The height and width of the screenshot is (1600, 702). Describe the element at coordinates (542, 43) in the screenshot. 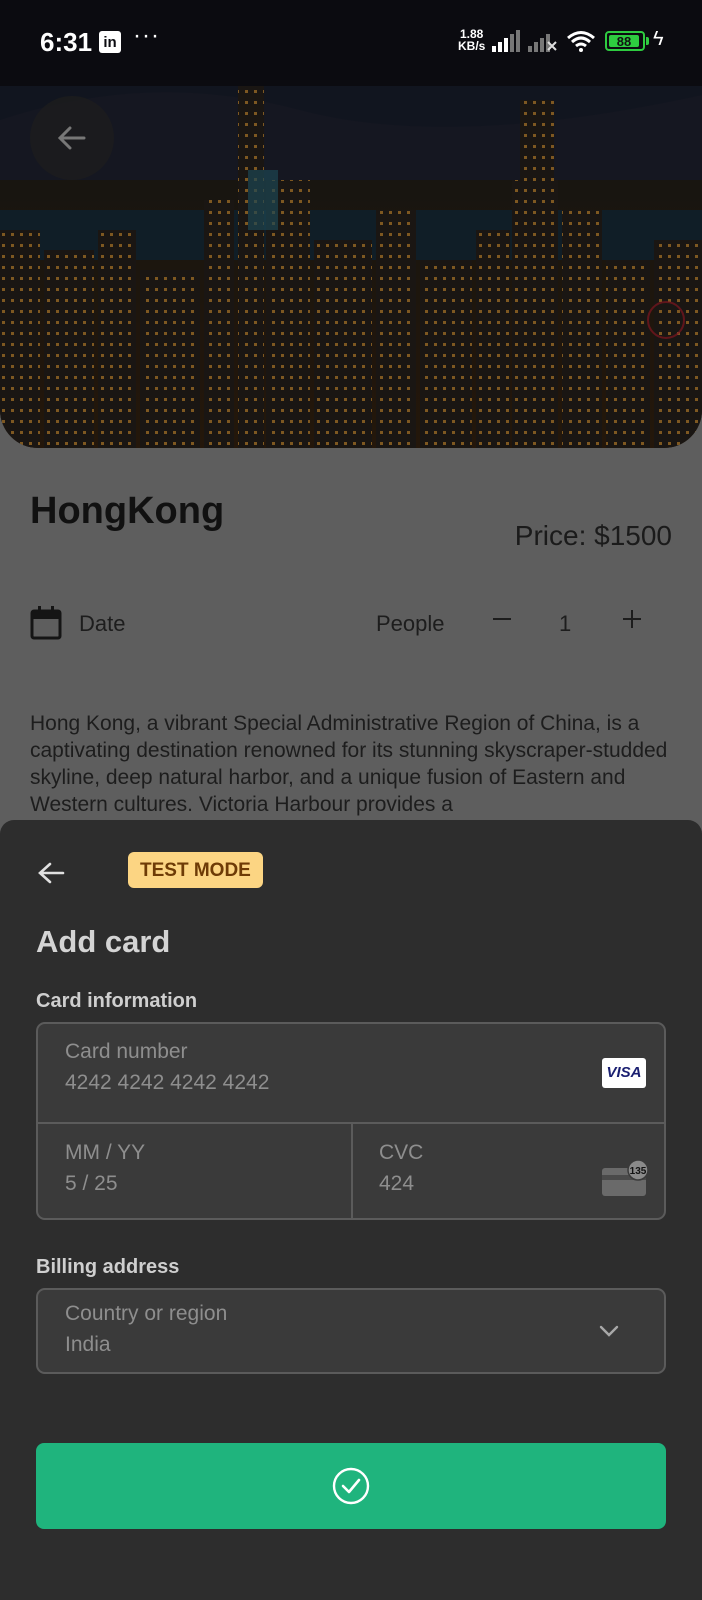

I see `signal-no-service-icon` at that location.